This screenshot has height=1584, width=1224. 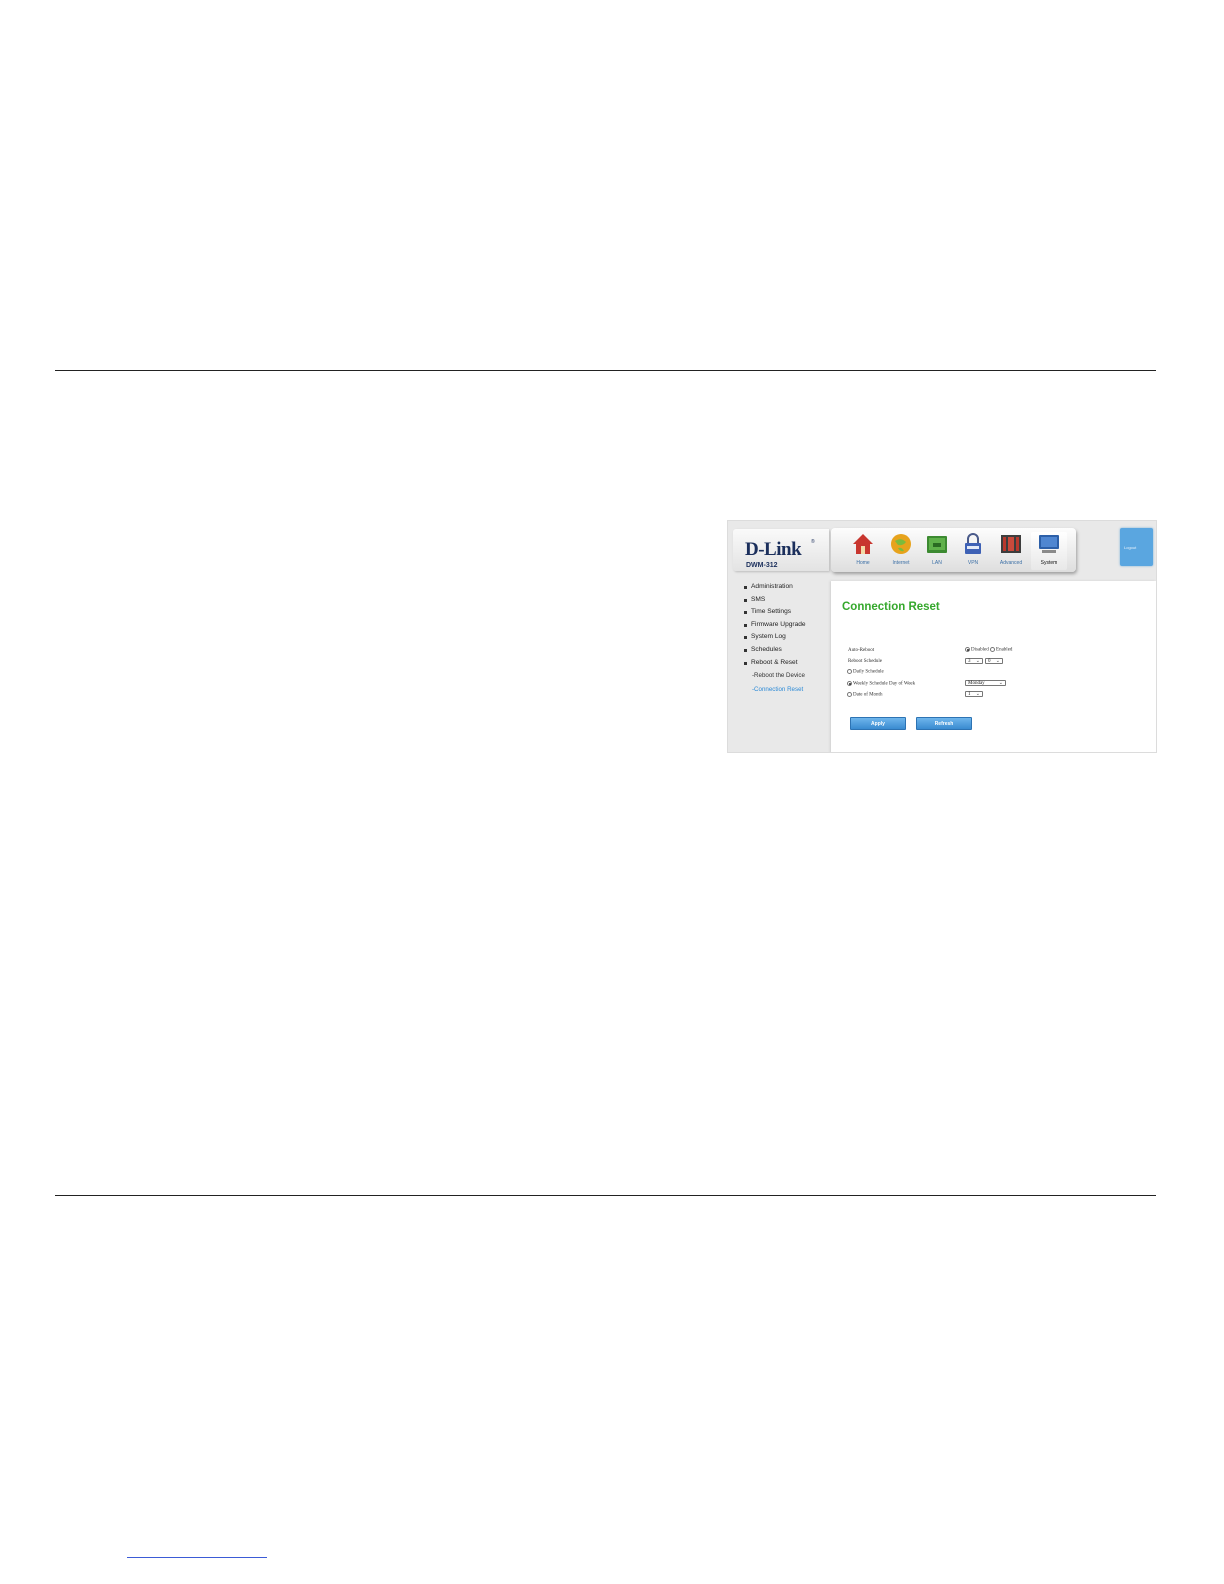 I want to click on footer-link-underline, so click(x=197, y=1557).